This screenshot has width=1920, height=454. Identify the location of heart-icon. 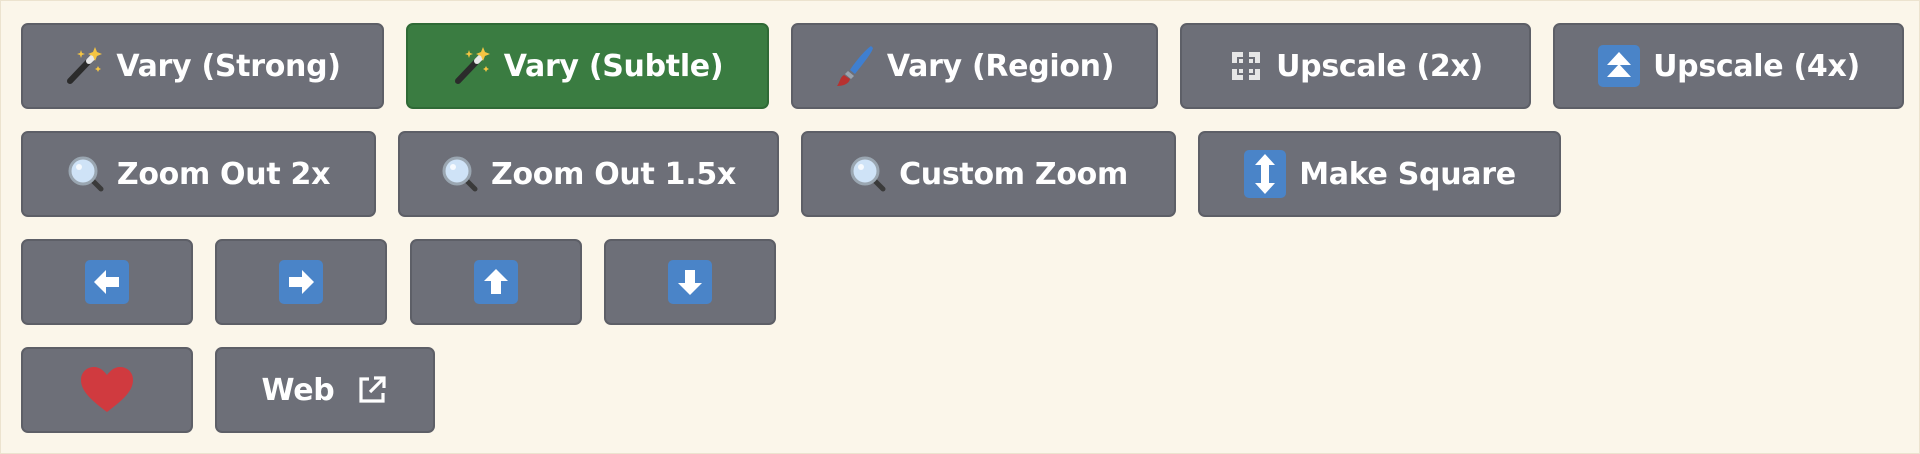
(107, 390).